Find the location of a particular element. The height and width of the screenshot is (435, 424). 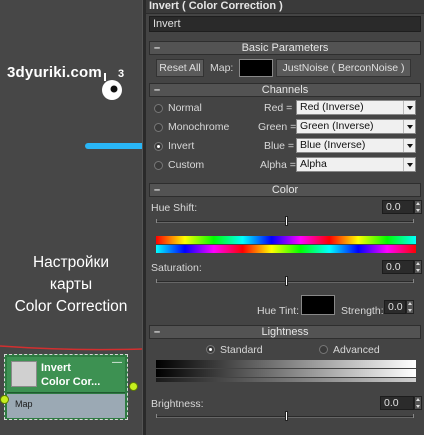

brightness-slider-thumb is located at coordinates (286, 416).